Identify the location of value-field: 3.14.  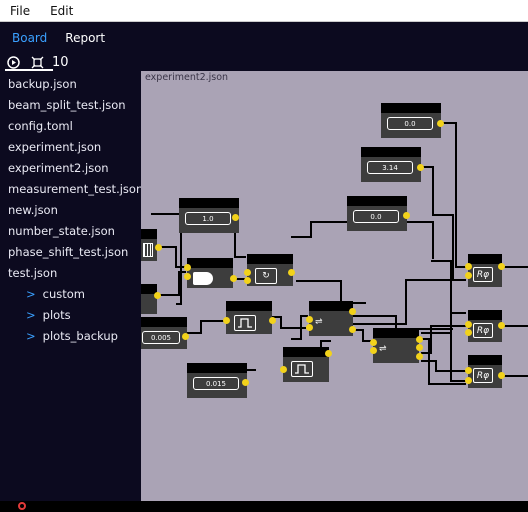
(390, 167).